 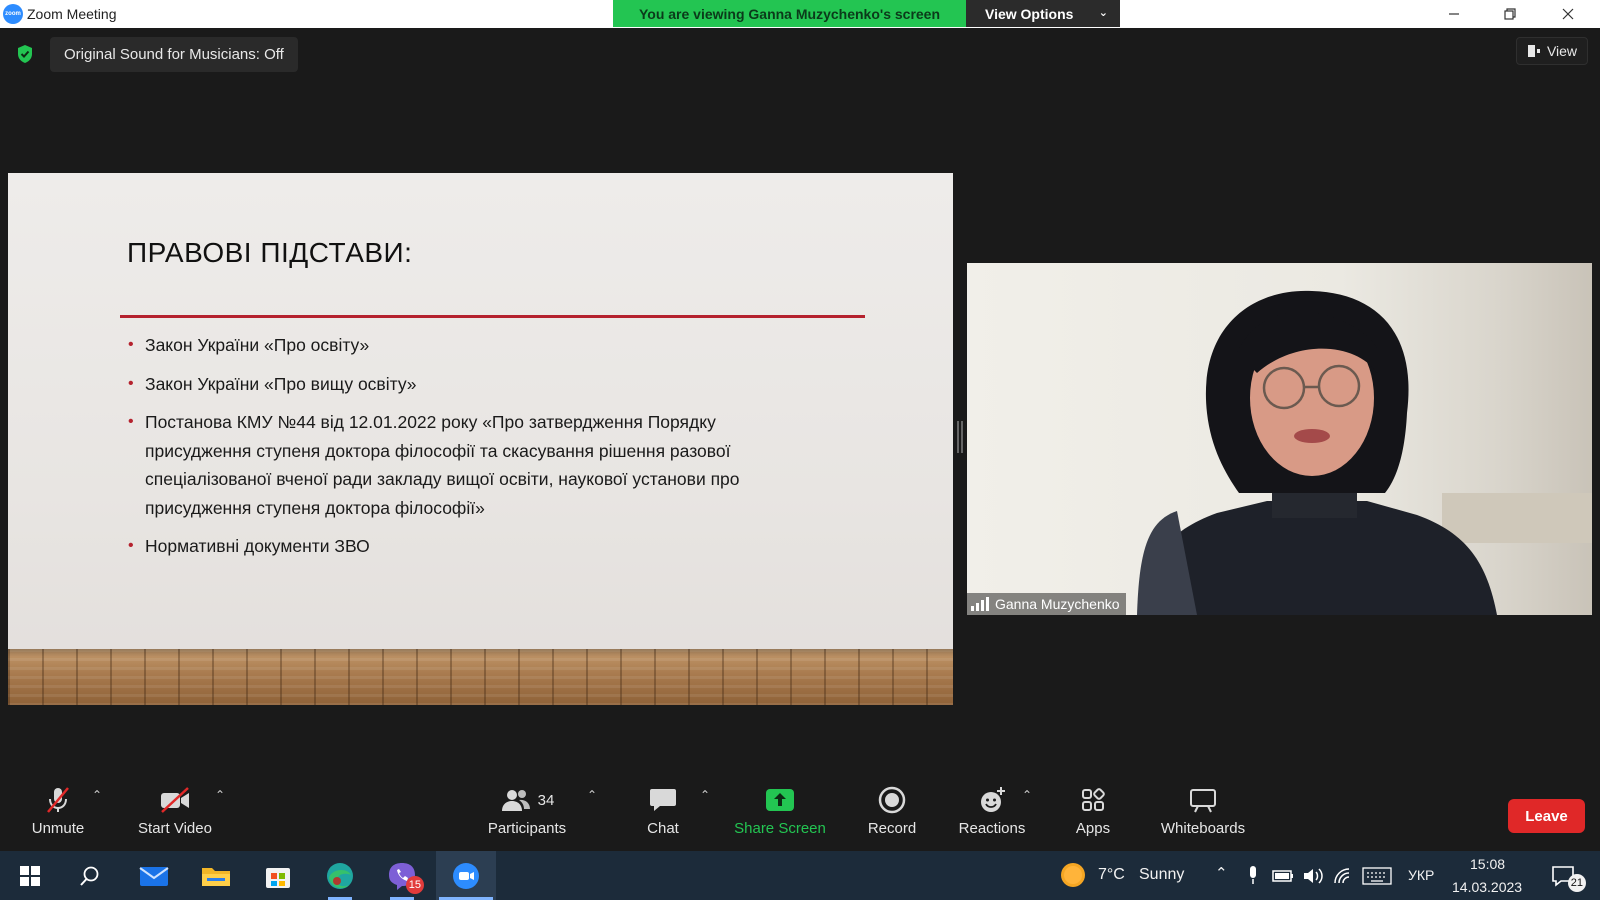 What do you see at coordinates (1253, 875) in the screenshot?
I see `microphone-icon` at bounding box center [1253, 875].